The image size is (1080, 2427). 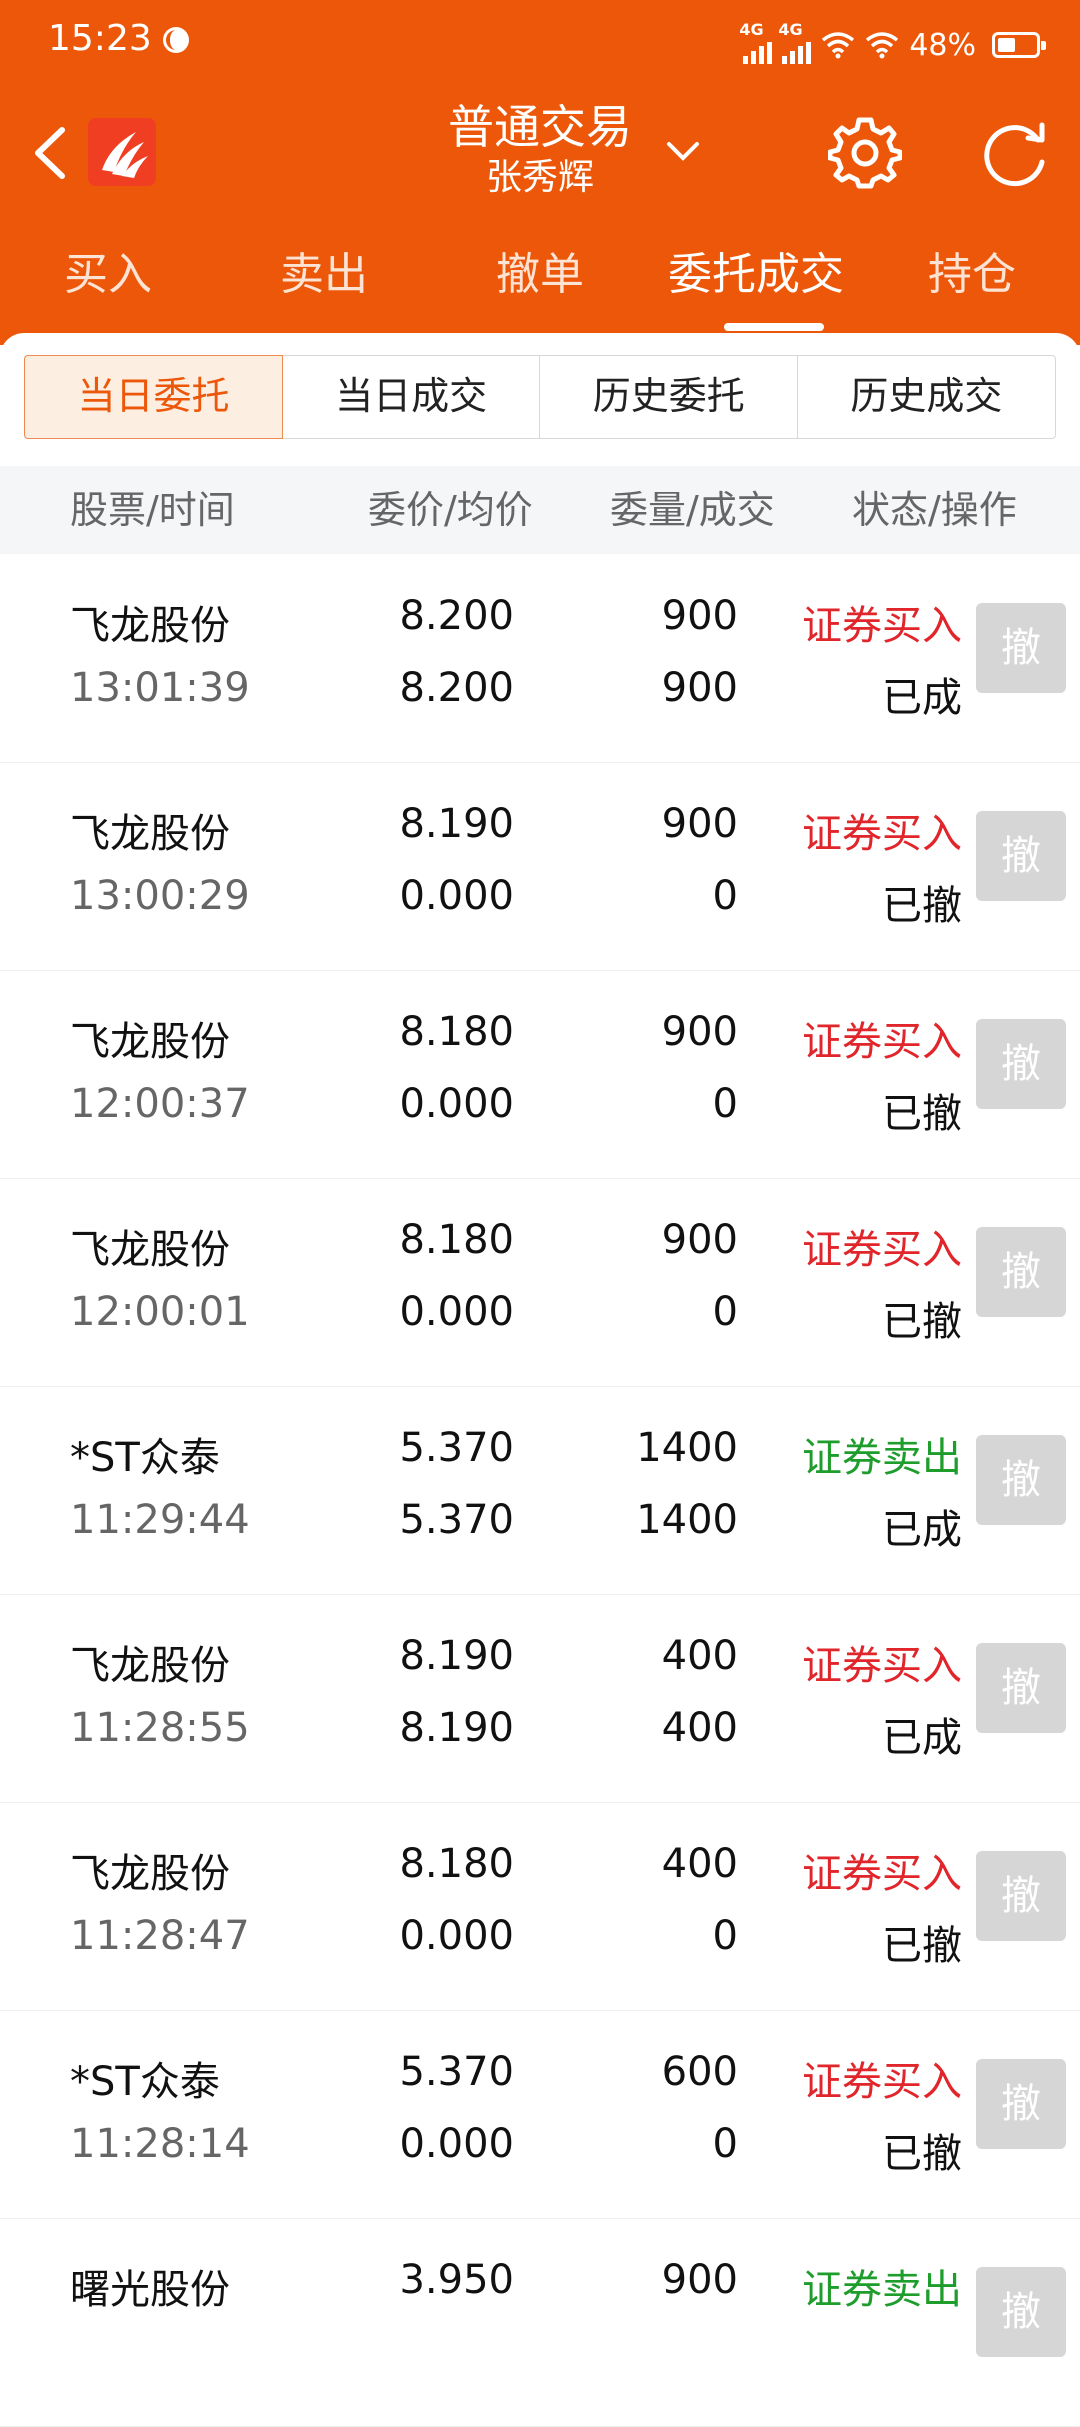 What do you see at coordinates (540, 1491) in the screenshot?
I see `table-row: *ST众泰 11:29:44 5.370 5.370 1400 1400 证券卖出 已成撤` at bounding box center [540, 1491].